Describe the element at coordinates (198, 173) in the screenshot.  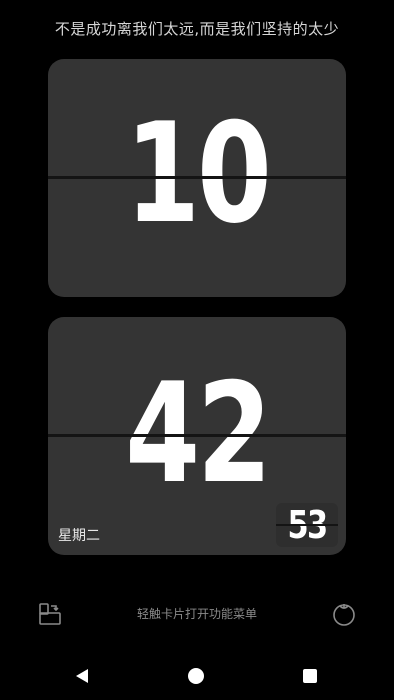
I see `hours-digits: 10` at that location.